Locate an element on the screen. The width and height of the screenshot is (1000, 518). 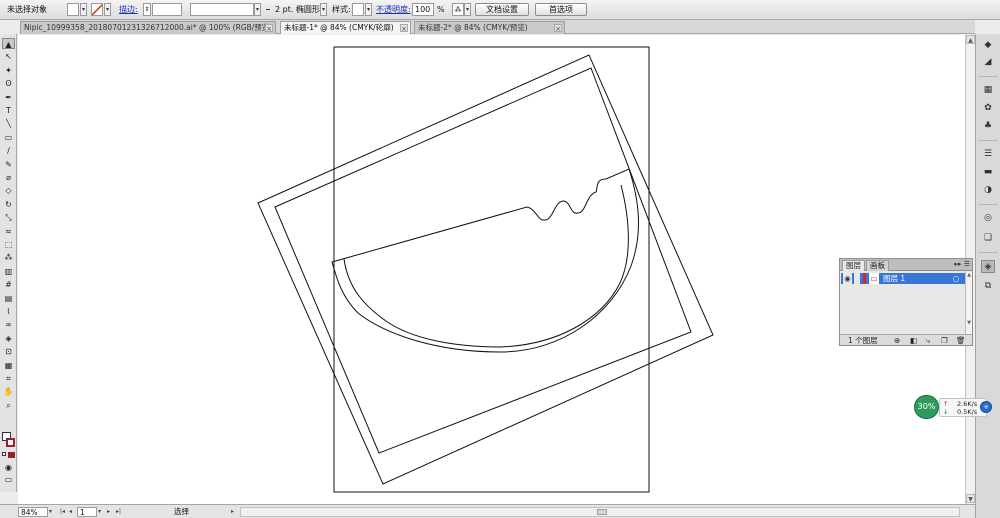
tab-layers: 图层 is located at coordinates (853, 265).